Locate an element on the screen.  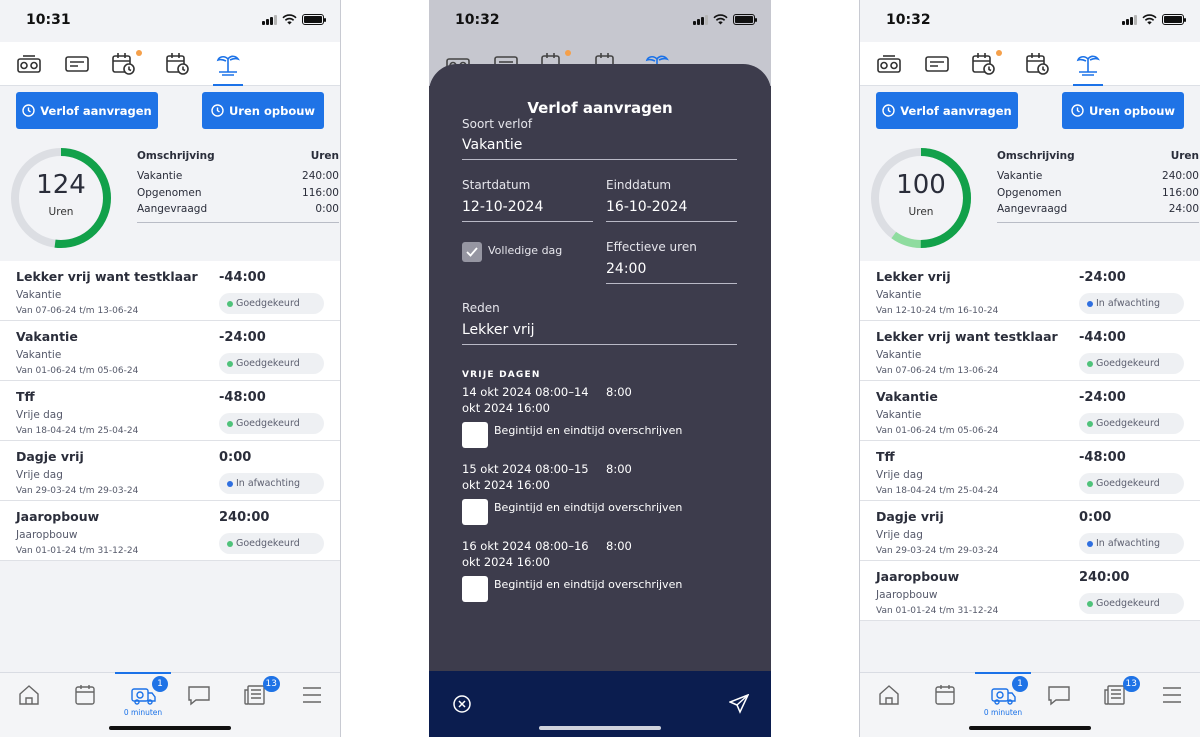
table-row-label: Aangevraagd is located at coordinates (1032, 209).